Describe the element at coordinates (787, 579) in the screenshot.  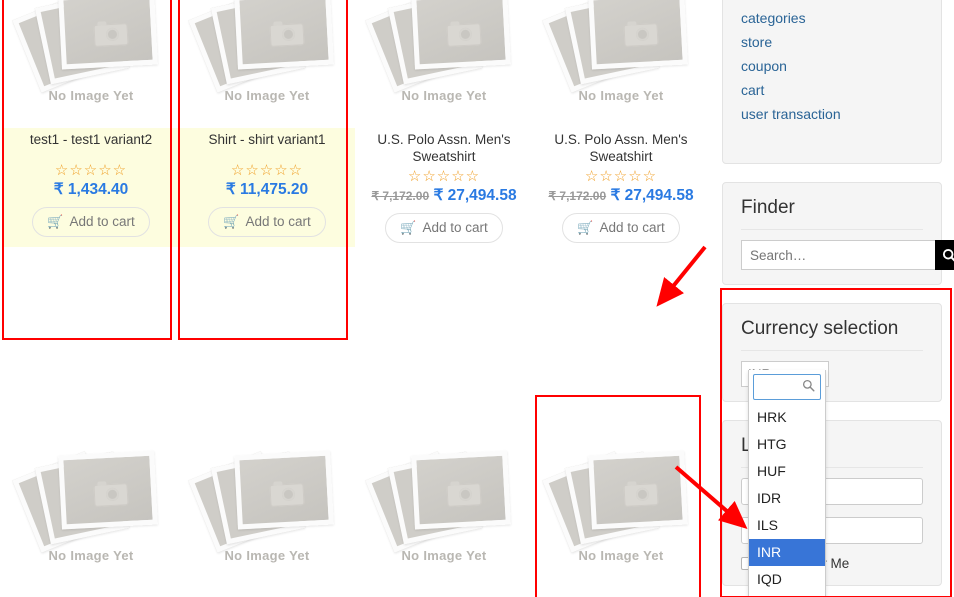
I see `currency-option-iqd: IQD` at that location.